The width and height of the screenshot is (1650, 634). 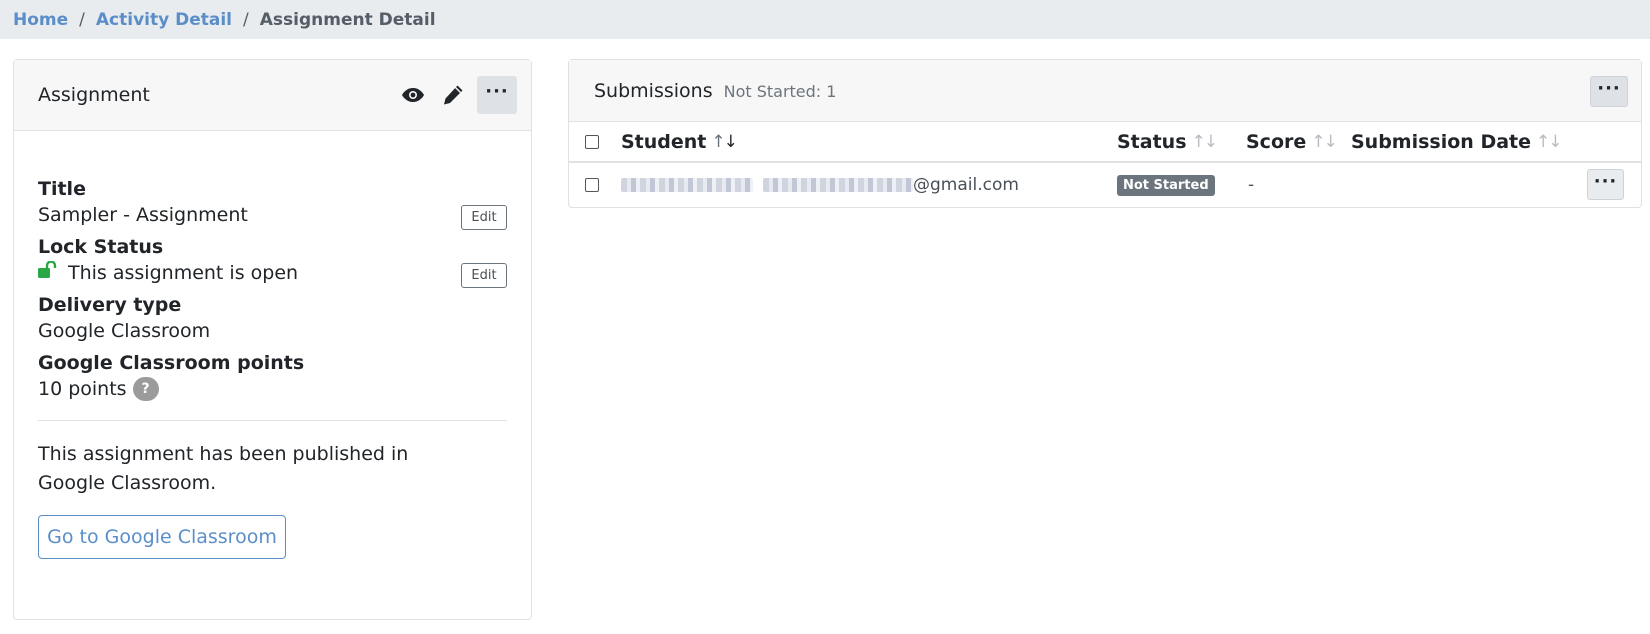 What do you see at coordinates (40, 20) in the screenshot?
I see `breadcrumb-home-link: Home` at bounding box center [40, 20].